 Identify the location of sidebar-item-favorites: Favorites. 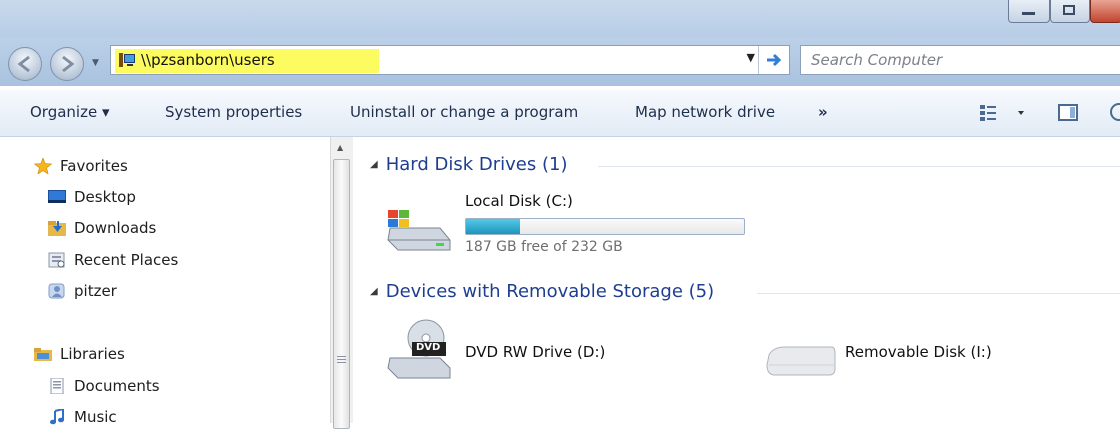
(81, 166).